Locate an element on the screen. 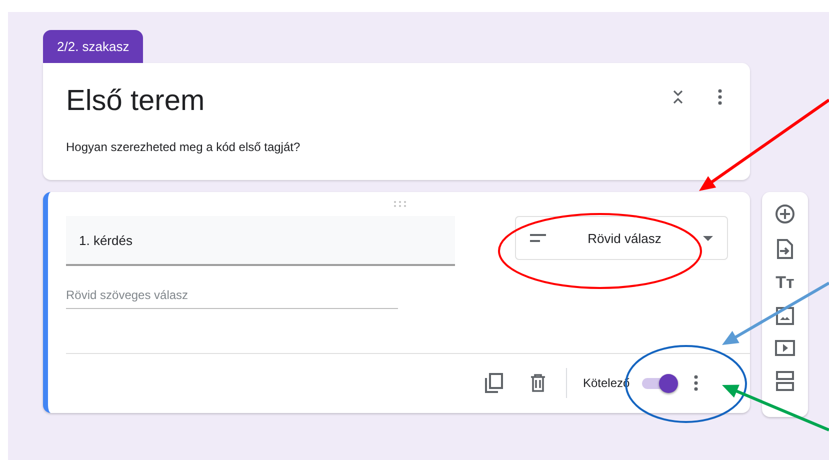 The width and height of the screenshot is (829, 460). question-type-dropdown: Rövid válasz is located at coordinates (621, 238).